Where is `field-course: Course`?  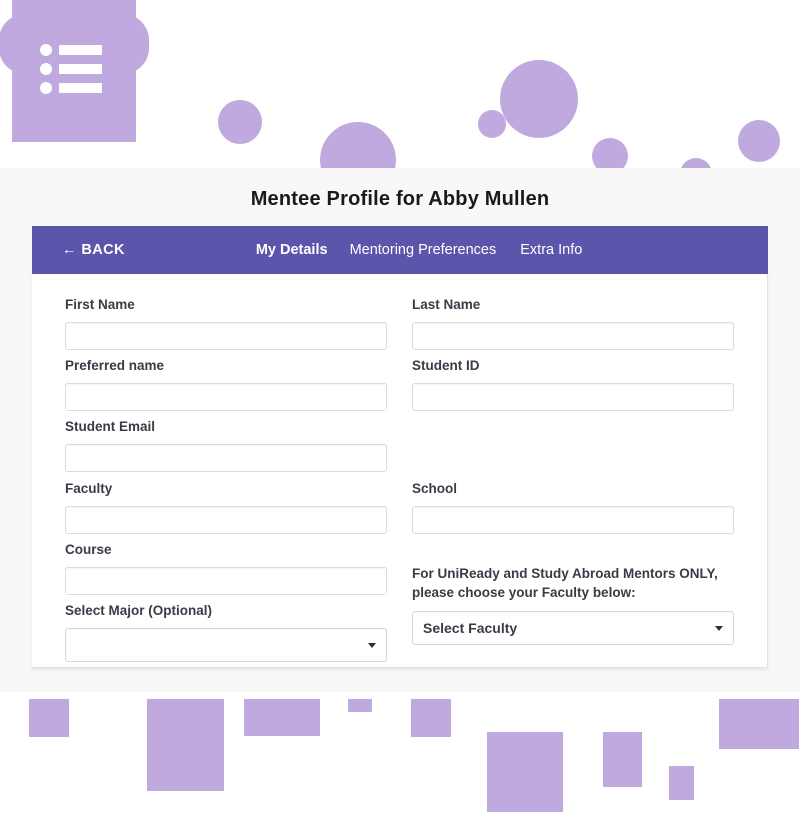
field-course: Course is located at coordinates (226, 568).